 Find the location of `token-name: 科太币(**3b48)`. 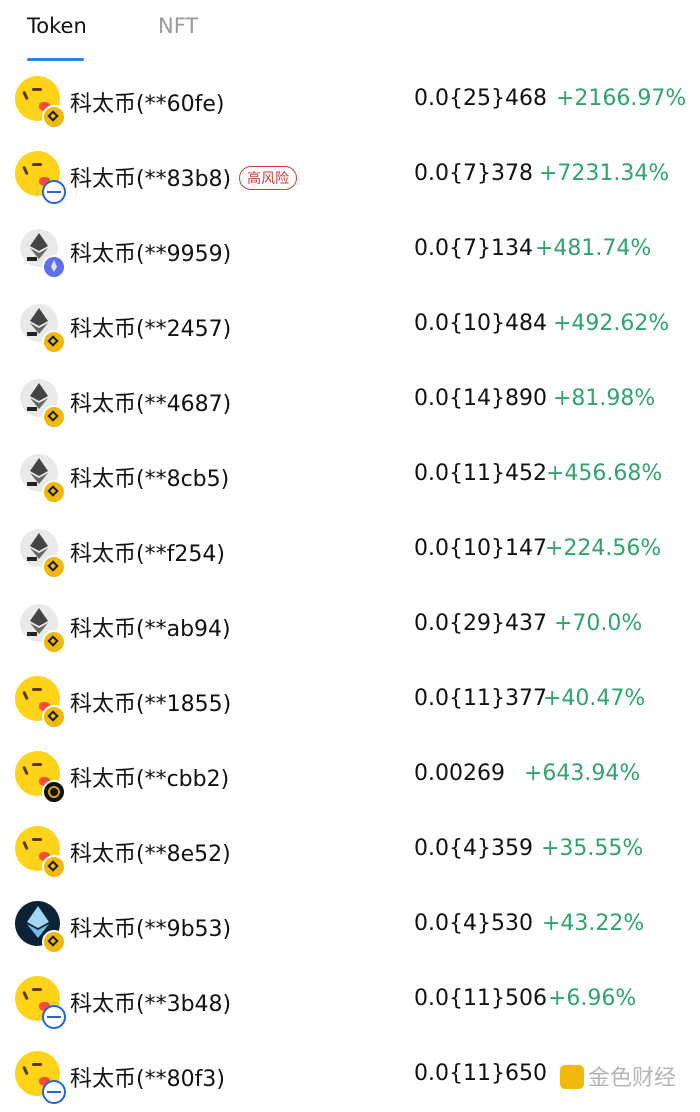

token-name: 科太币(**3b48) is located at coordinates (150, 1002).